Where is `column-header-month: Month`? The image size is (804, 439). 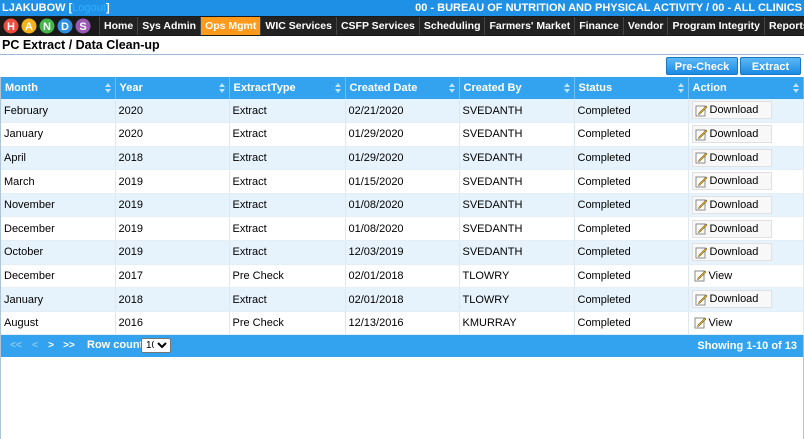 column-header-month: Month is located at coordinates (58, 88).